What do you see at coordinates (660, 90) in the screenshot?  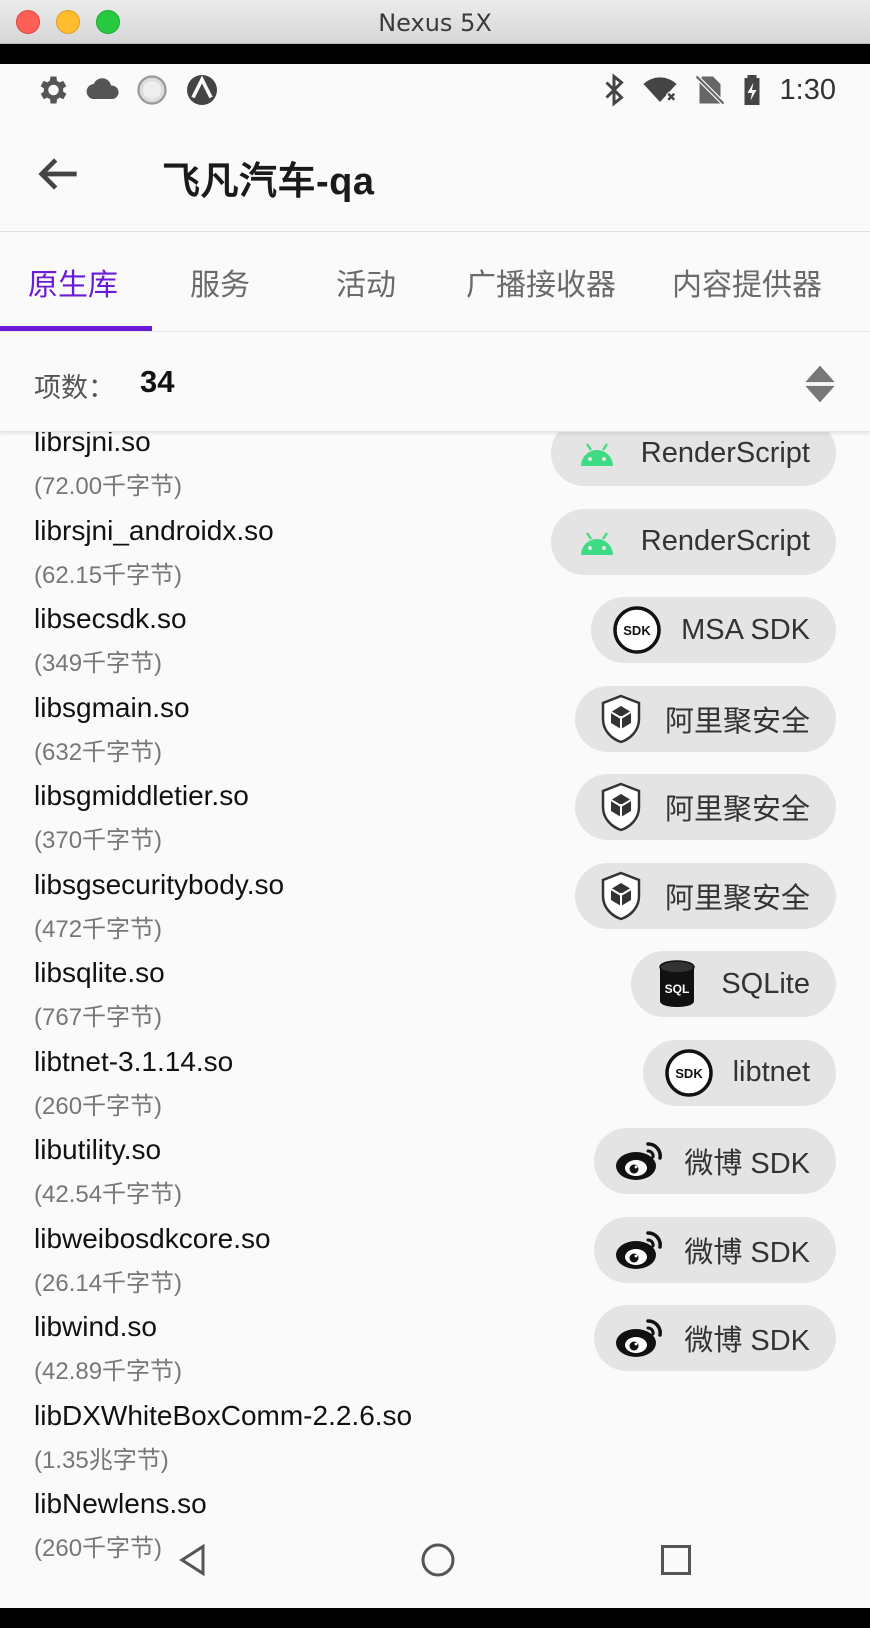 I see `wifi-off-icon` at bounding box center [660, 90].